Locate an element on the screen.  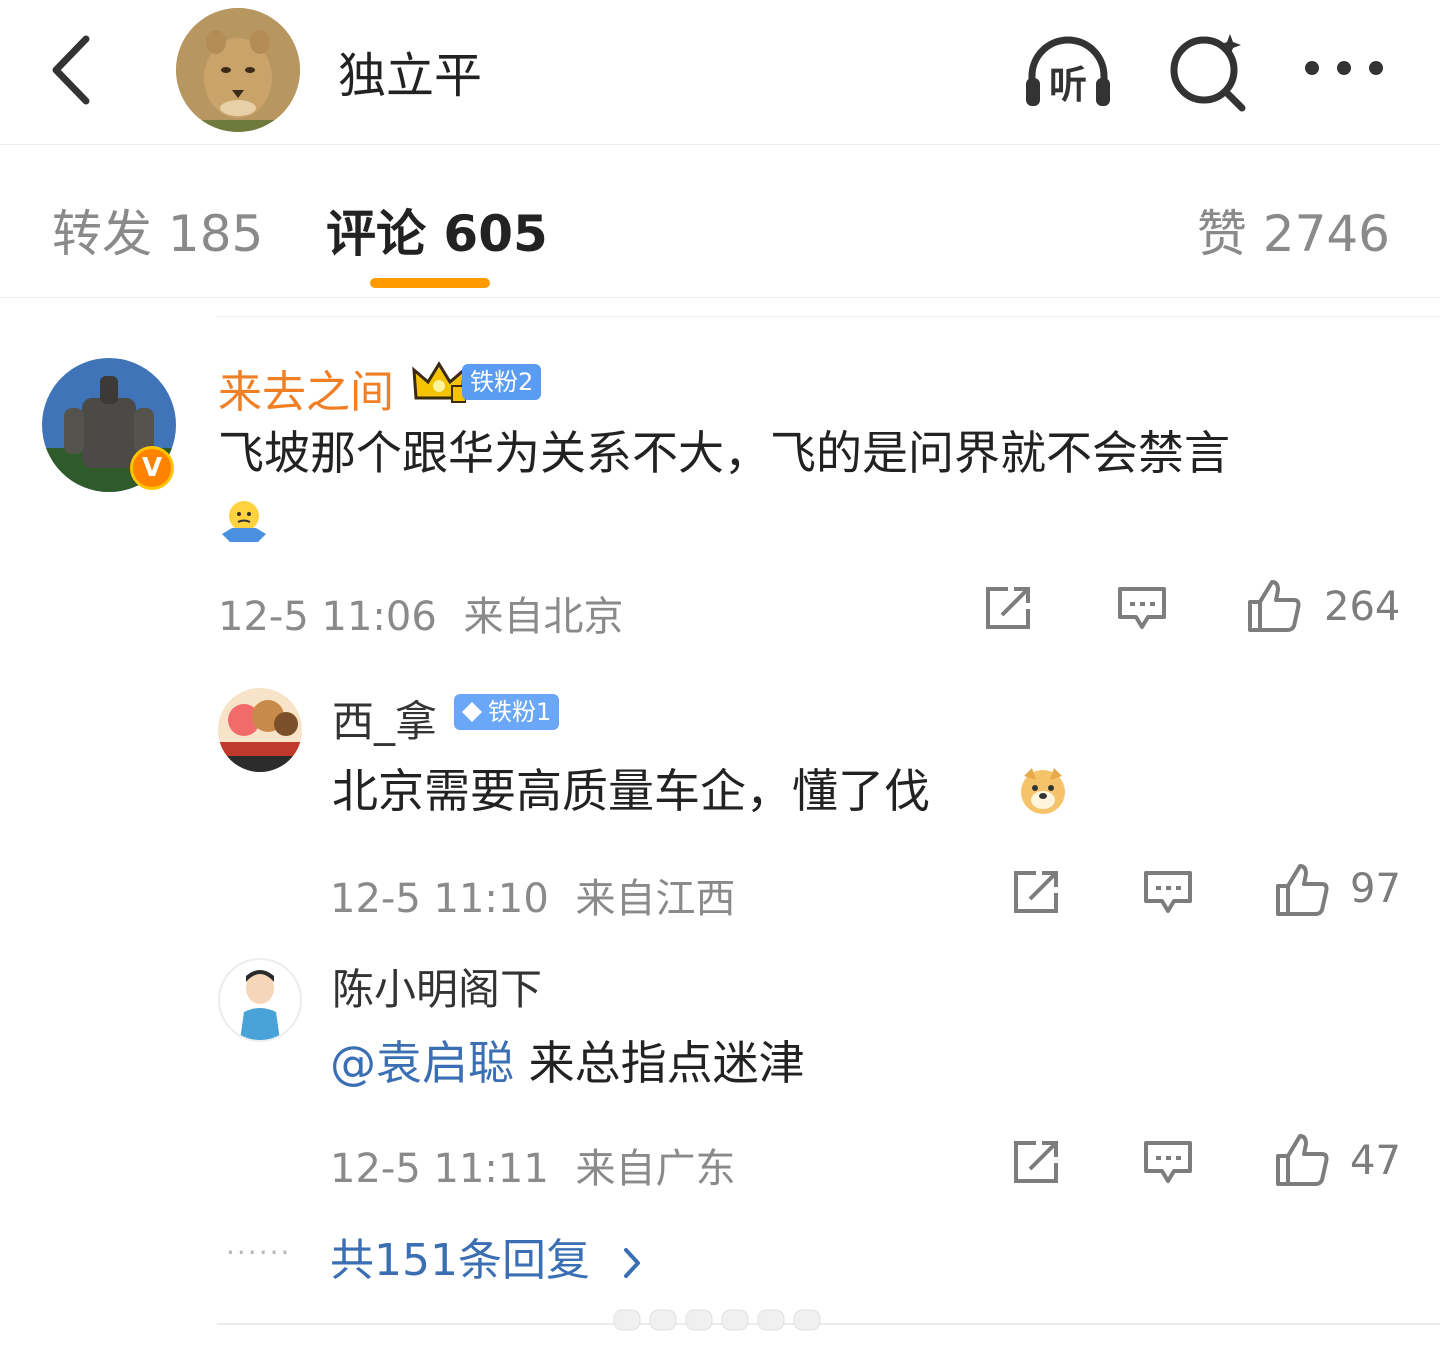
replies-count-label: 共151条回复 is located at coordinates (460, 1260).